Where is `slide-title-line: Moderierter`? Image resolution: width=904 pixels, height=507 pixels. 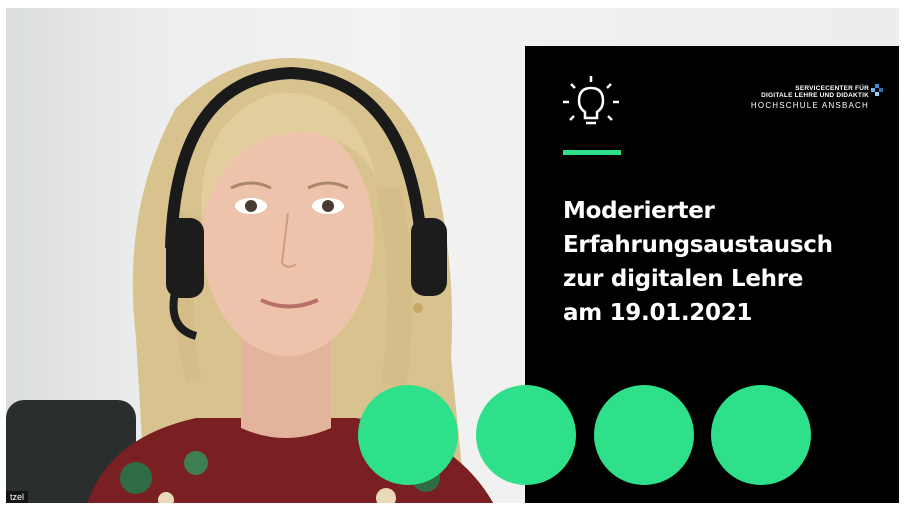
slide-title-line: Moderierter is located at coordinates (639, 211).